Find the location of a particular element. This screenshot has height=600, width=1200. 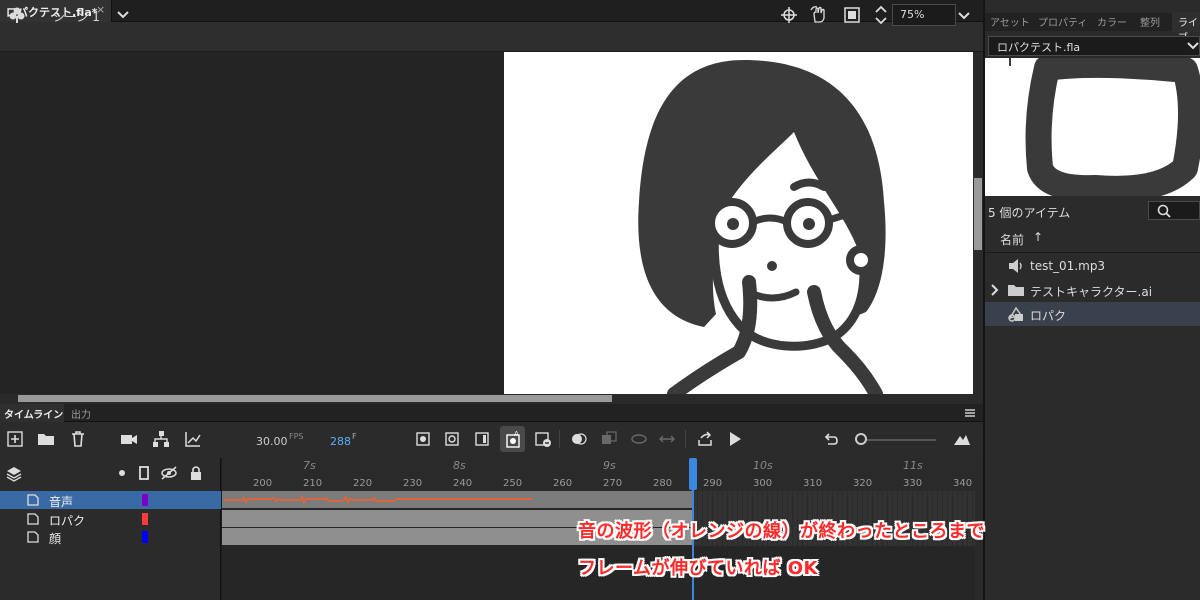

layer-row-face: 顔 is located at coordinates (110, 537).